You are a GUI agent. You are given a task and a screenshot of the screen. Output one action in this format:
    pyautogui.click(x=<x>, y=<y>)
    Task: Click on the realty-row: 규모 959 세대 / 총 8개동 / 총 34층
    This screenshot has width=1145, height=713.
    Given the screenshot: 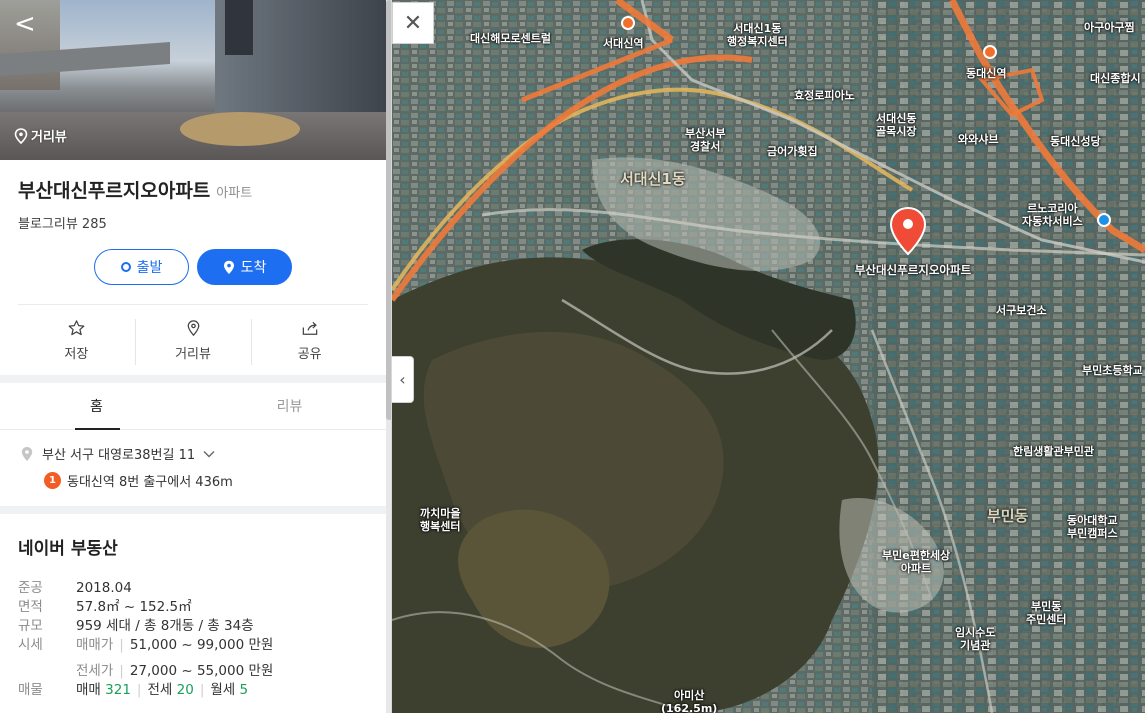 What is the action you would take?
    pyautogui.click(x=193, y=626)
    